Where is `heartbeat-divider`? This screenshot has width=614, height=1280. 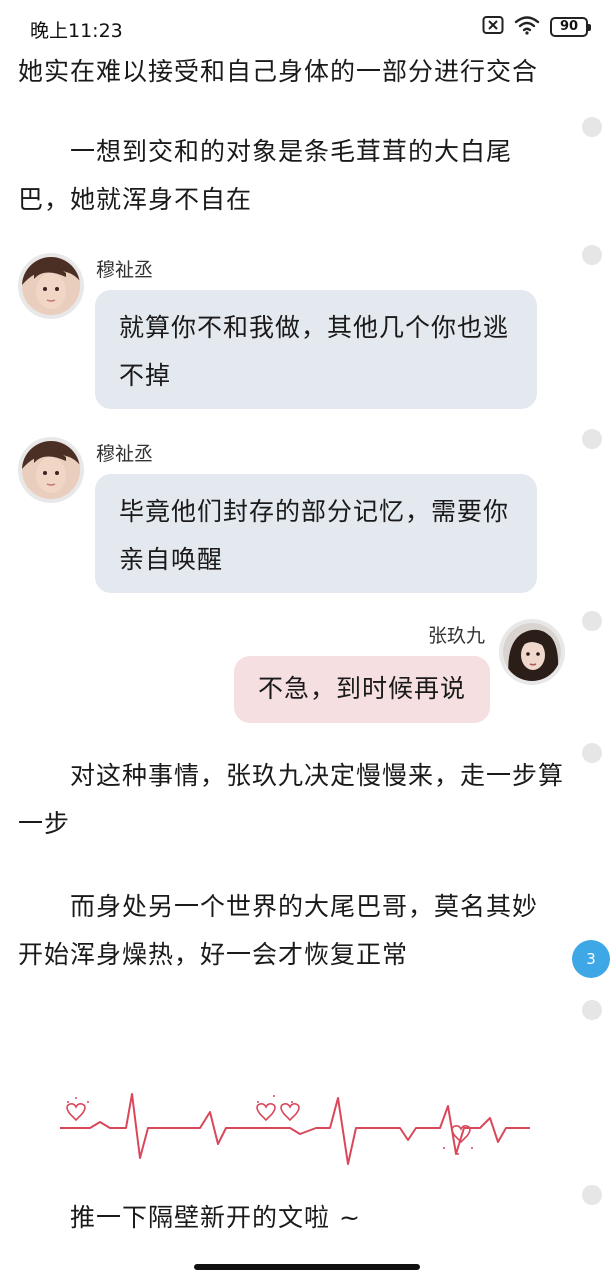 heartbeat-divider is located at coordinates (295, 1129).